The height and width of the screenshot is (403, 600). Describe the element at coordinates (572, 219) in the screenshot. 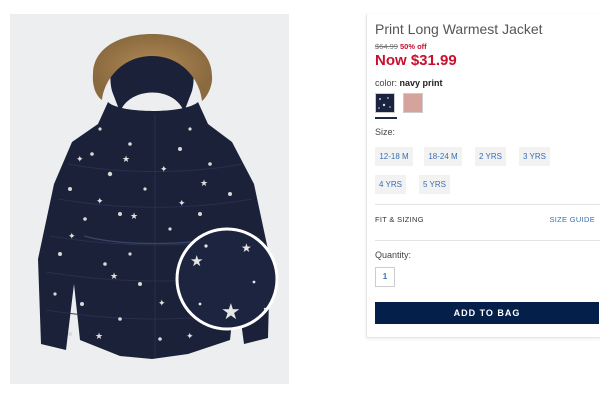

I see `size-guide-link: SIZE GUIDE` at that location.